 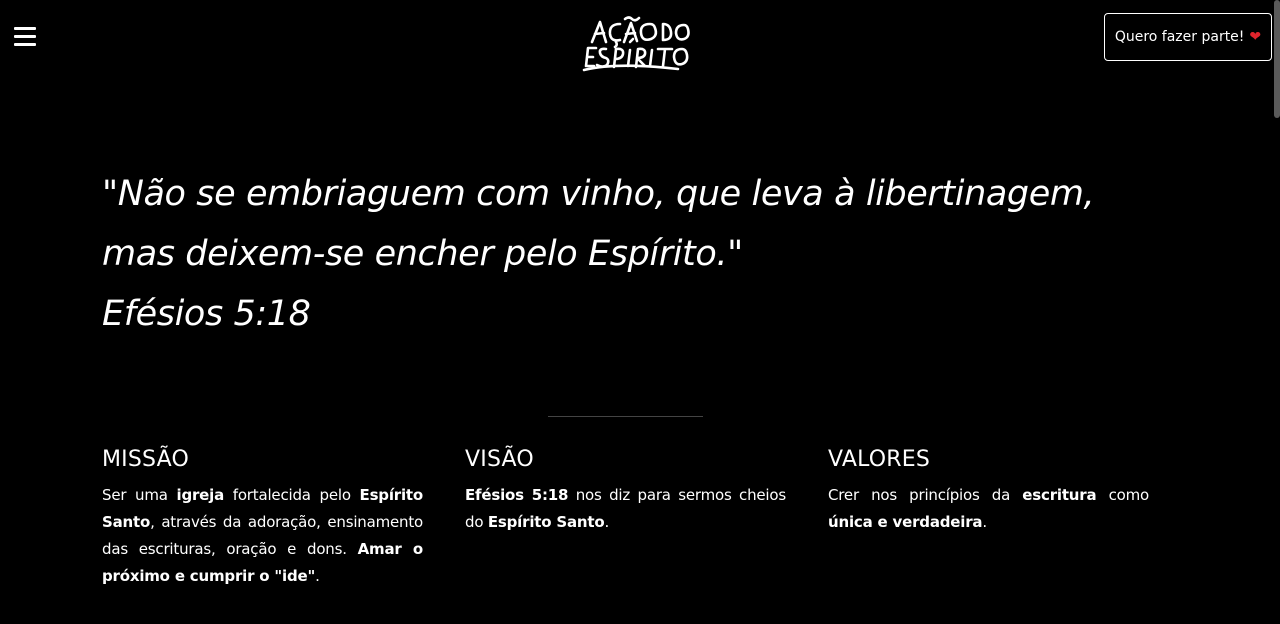 I want to click on vision-title: VISÃO, so click(x=499, y=459).